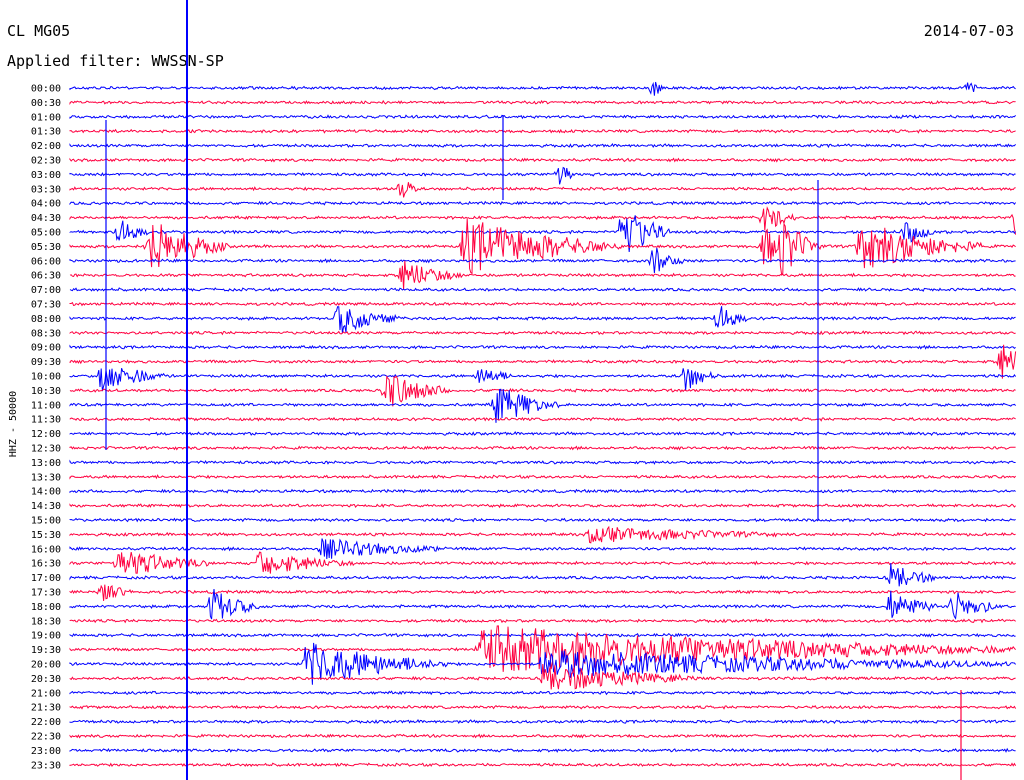 Image resolution: width=1024 pixels, height=780 pixels. I want to click on time-tick-label: 00:00, so click(46, 89).